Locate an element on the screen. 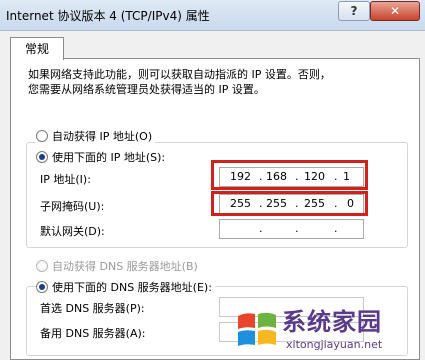  manual-ip-radio: 使用下面的 IP 地址(S): is located at coordinates (102, 157).